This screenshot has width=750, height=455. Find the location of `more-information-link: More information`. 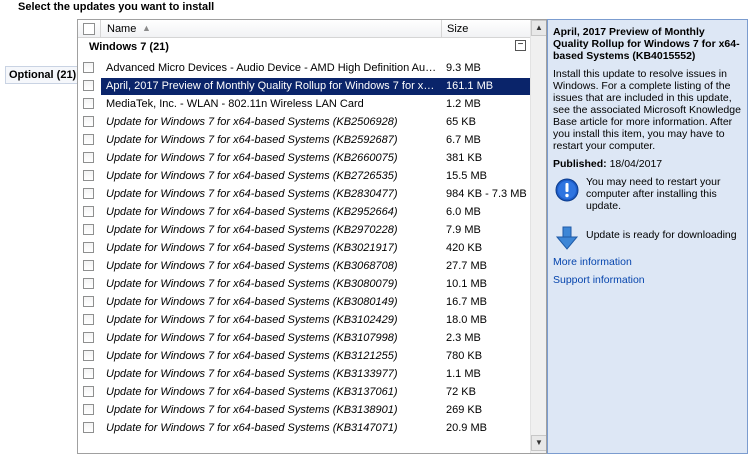

more-information-link: More information is located at coordinates (647, 262).